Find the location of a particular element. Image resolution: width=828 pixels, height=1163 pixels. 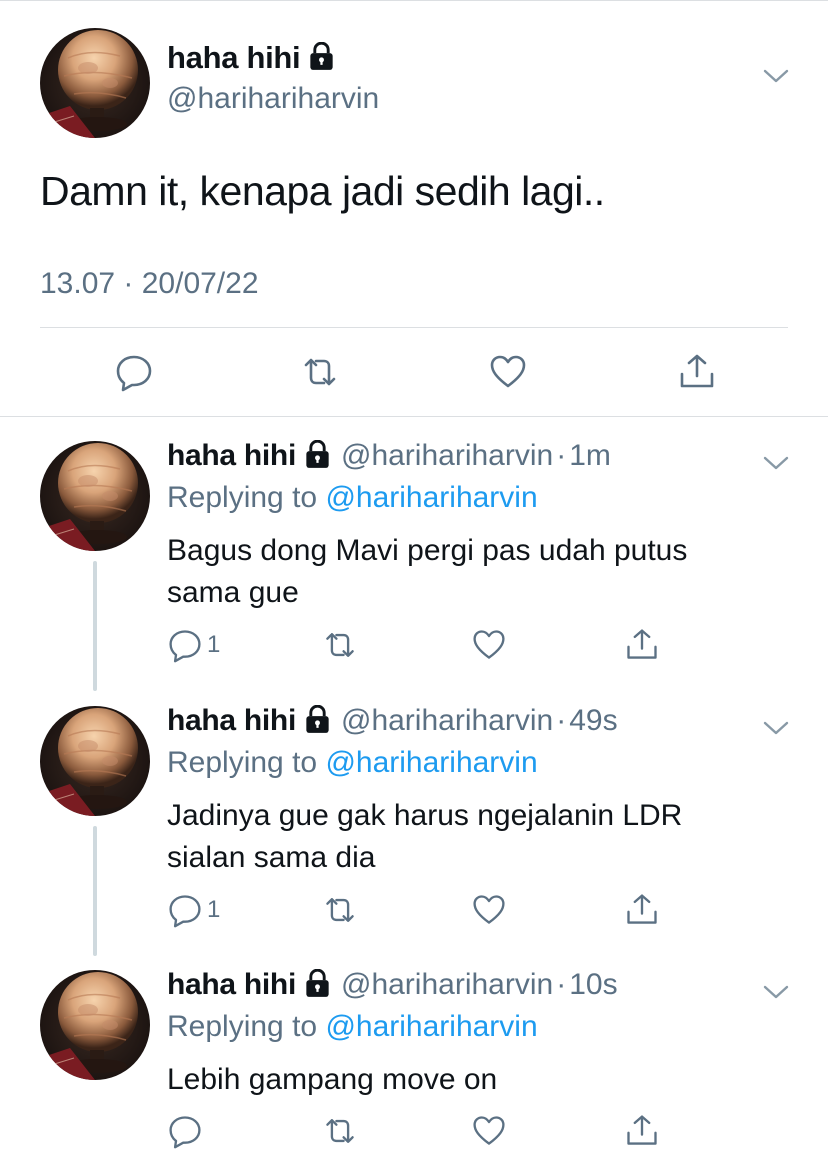

tweet-text: Damn it, kenapa jadi sedih lagi.. is located at coordinates (322, 191).